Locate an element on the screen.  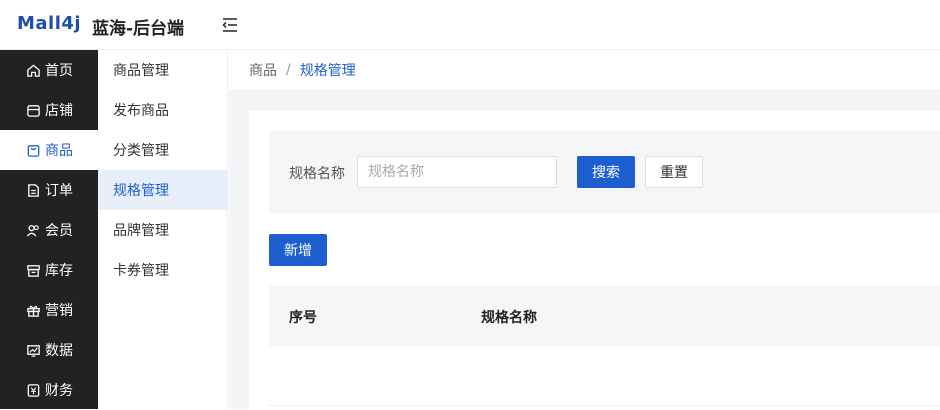
sidebar-item-home: 首页 is located at coordinates (49, 70).